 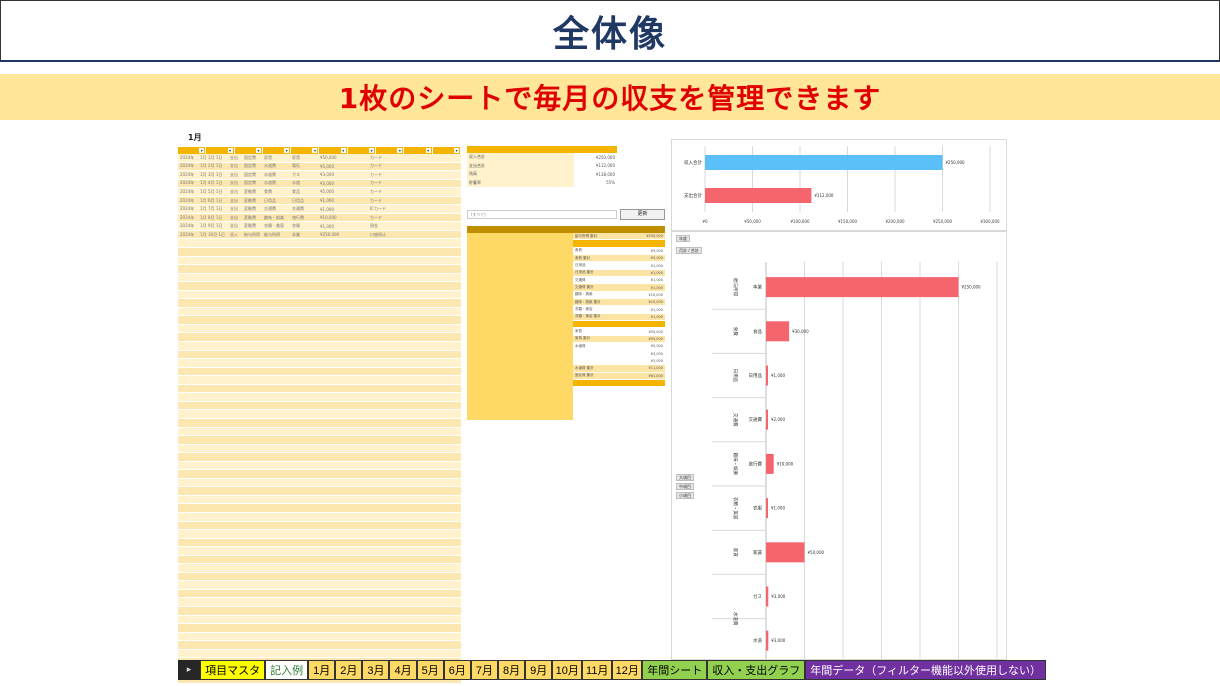 I want to click on sheet-tab: 2月, so click(x=349, y=670).